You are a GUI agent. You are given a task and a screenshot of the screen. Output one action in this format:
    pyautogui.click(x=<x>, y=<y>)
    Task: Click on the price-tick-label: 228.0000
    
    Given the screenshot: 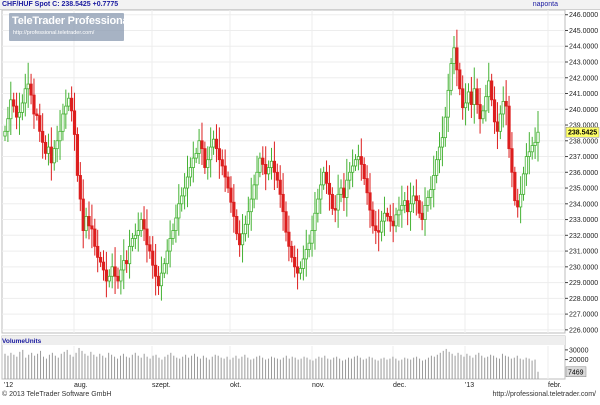 What is the action you would take?
    pyautogui.click(x=583, y=299)
    